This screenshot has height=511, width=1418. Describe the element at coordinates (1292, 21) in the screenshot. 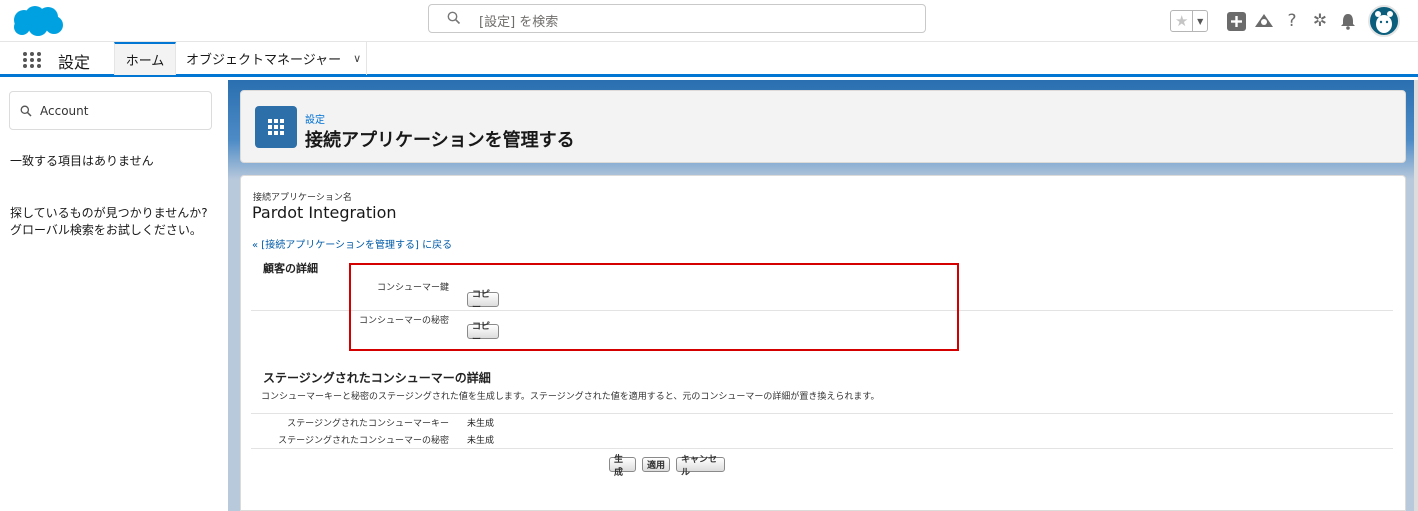

I see `help-icon: ?` at that location.